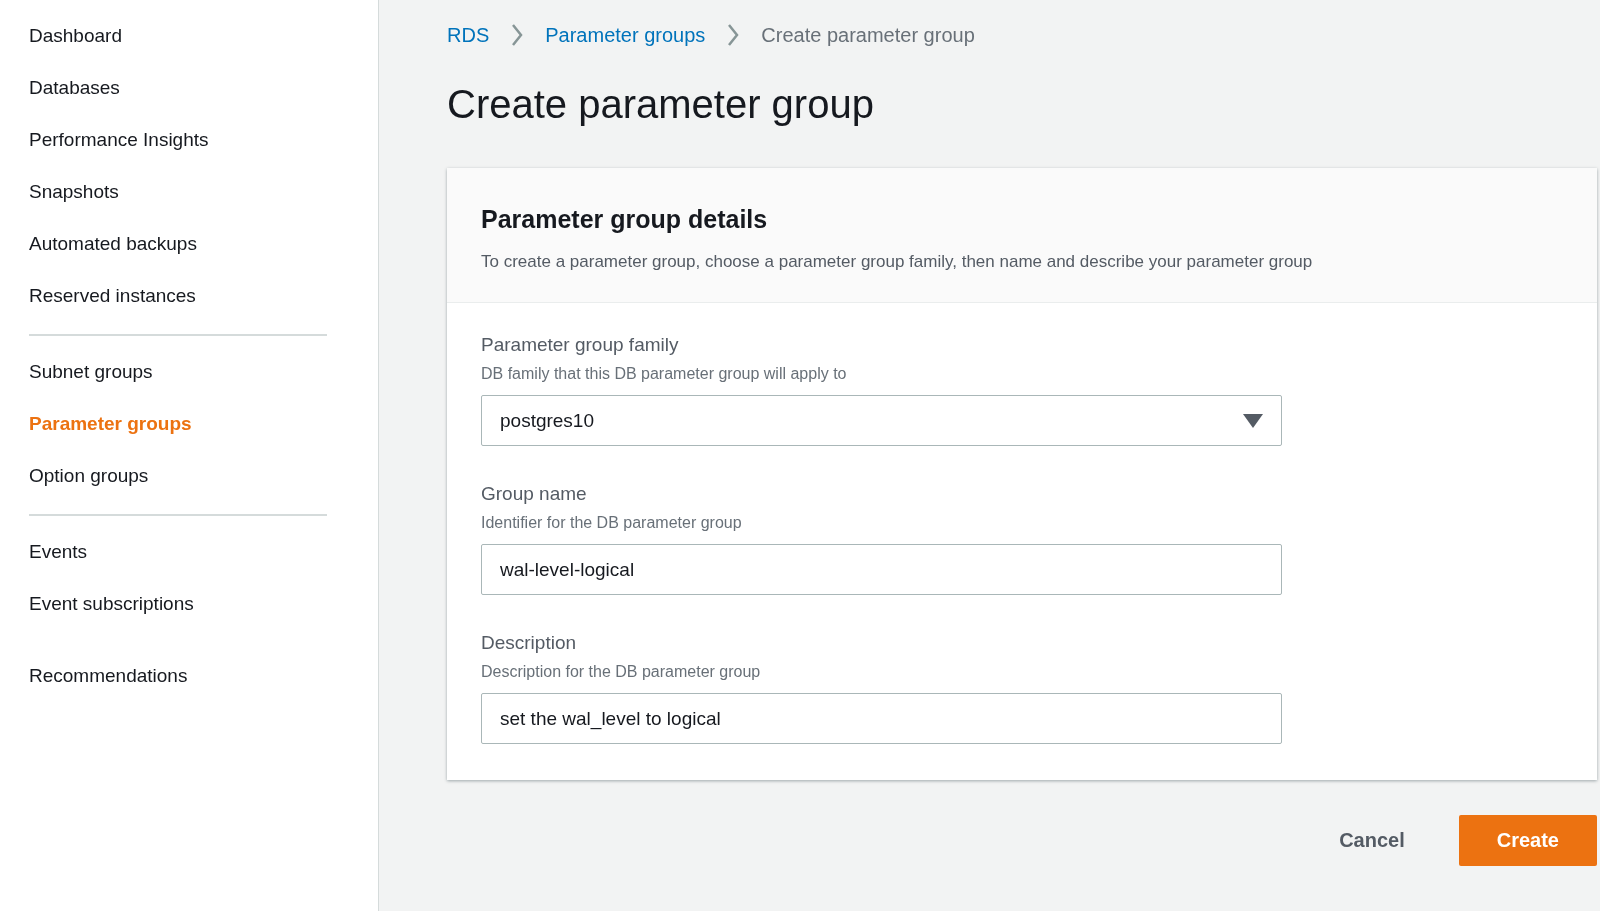 This screenshot has width=1600, height=911. What do you see at coordinates (112, 296) in the screenshot?
I see `nav-link: Reserved instances` at bounding box center [112, 296].